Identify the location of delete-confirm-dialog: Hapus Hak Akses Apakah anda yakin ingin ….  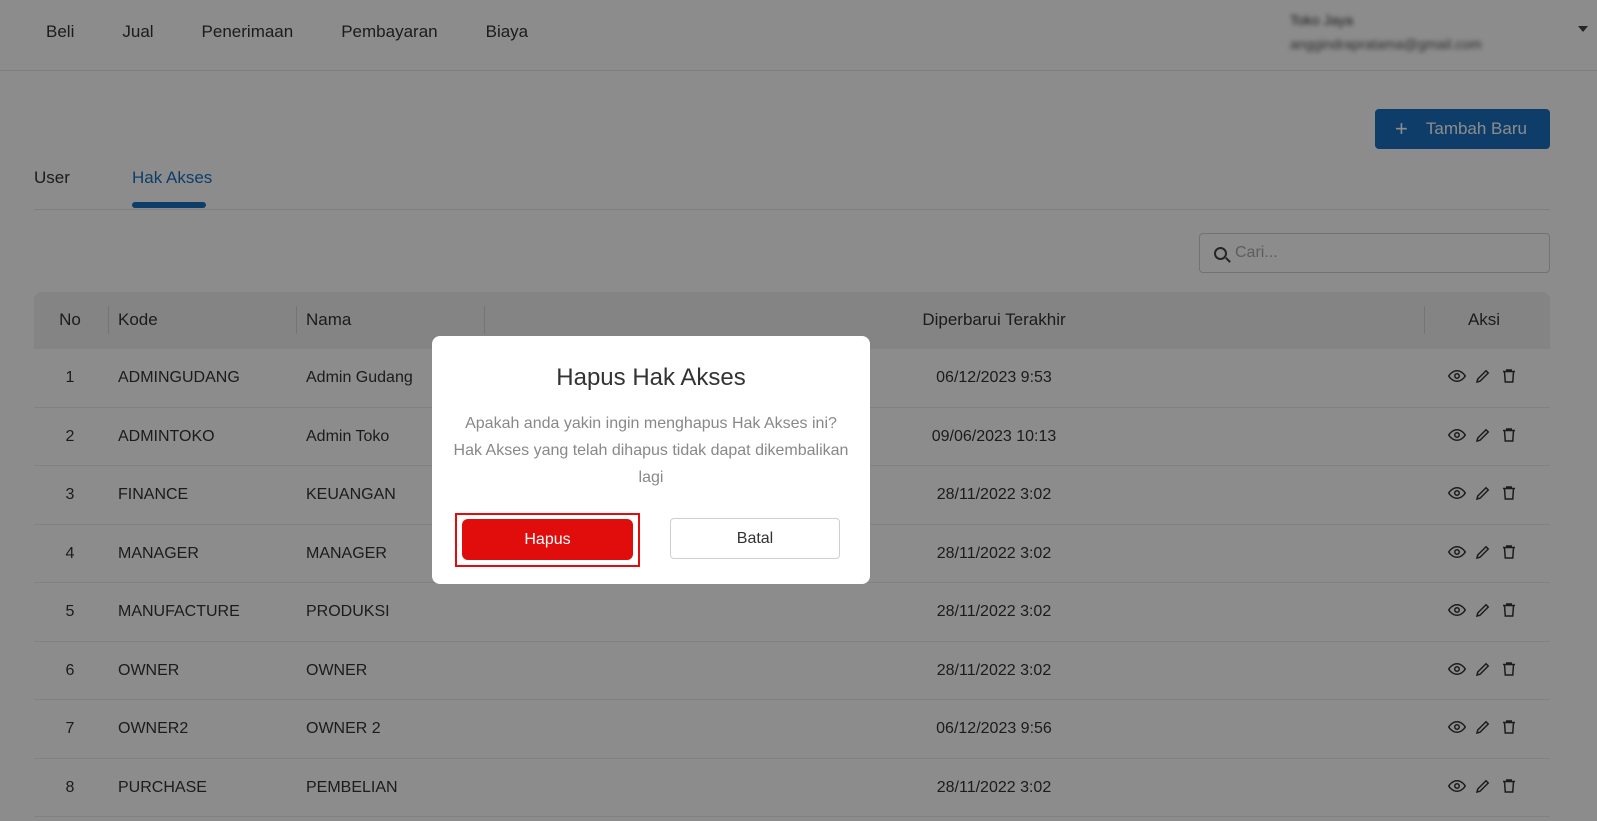
(651, 460).